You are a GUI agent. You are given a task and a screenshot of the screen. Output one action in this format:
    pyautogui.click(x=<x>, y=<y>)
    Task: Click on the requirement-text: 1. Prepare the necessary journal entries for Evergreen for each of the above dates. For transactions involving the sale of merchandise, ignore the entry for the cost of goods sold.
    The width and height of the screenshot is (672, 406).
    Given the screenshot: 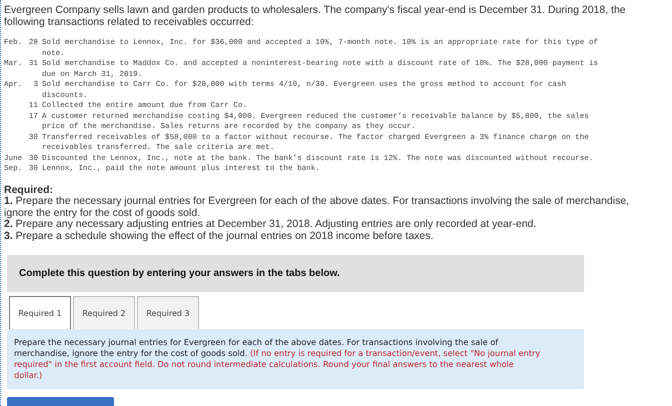 What is the action you would take?
    pyautogui.click(x=317, y=207)
    